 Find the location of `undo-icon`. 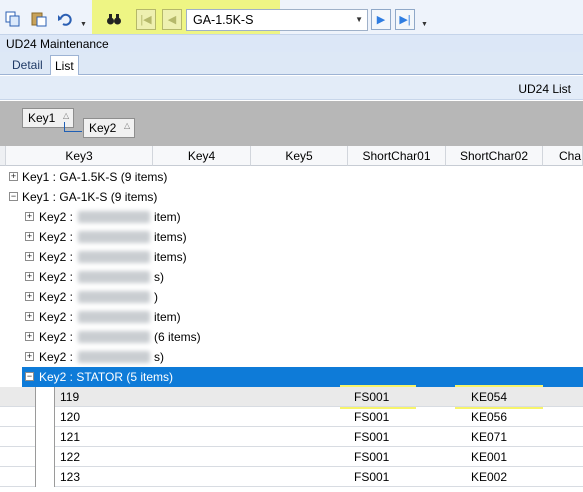

undo-icon is located at coordinates (65, 19).